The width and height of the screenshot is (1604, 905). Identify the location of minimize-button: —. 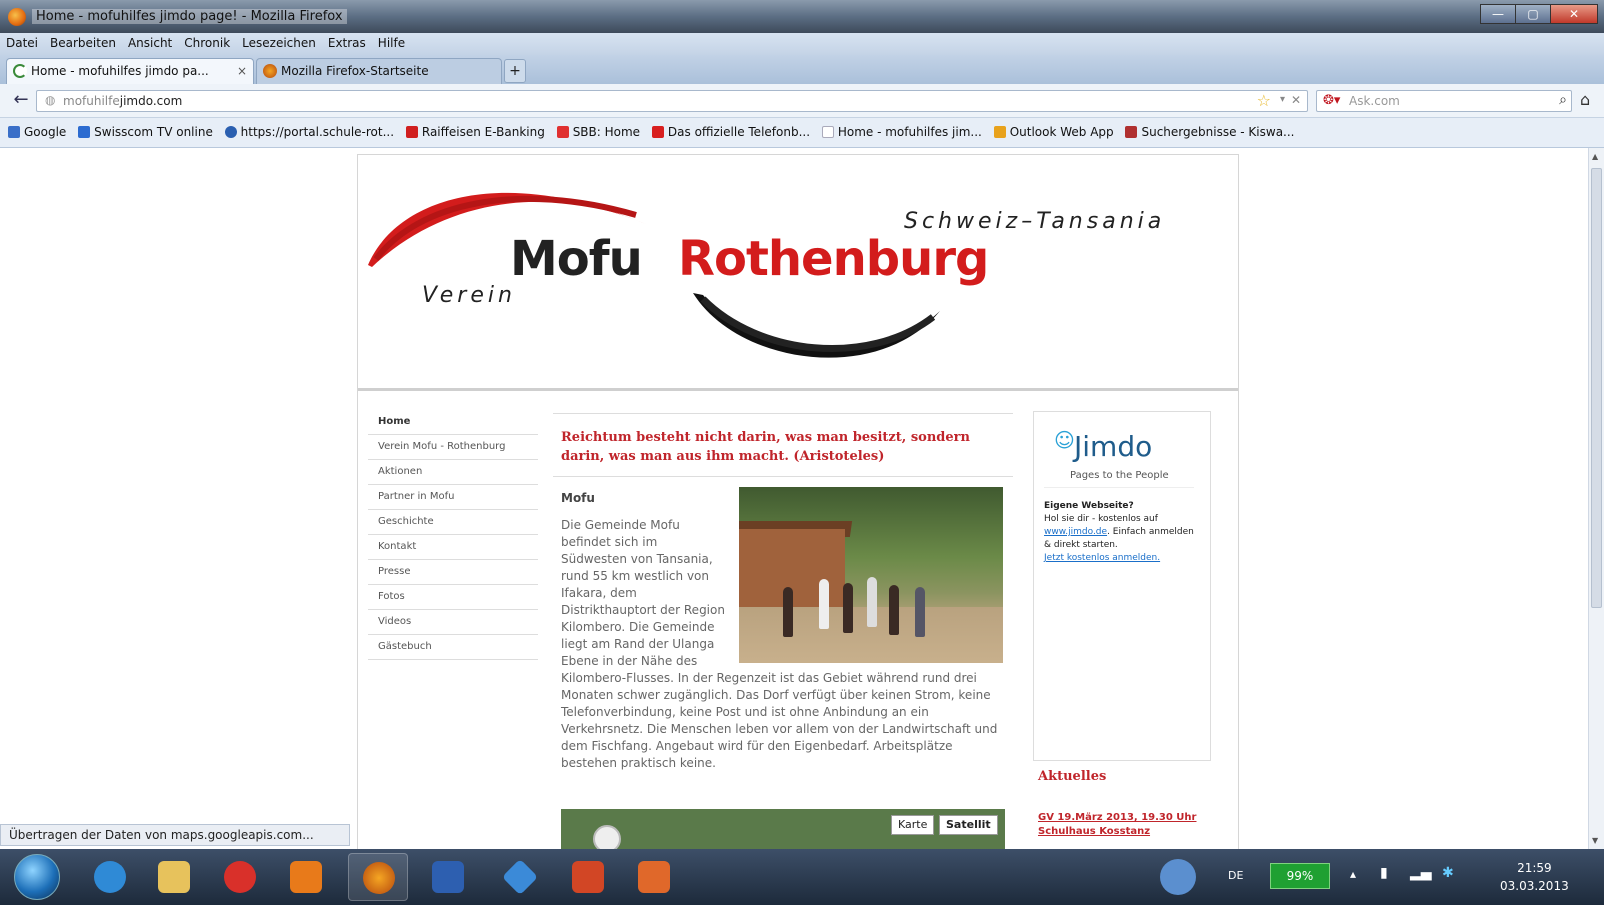
(1498, 14).